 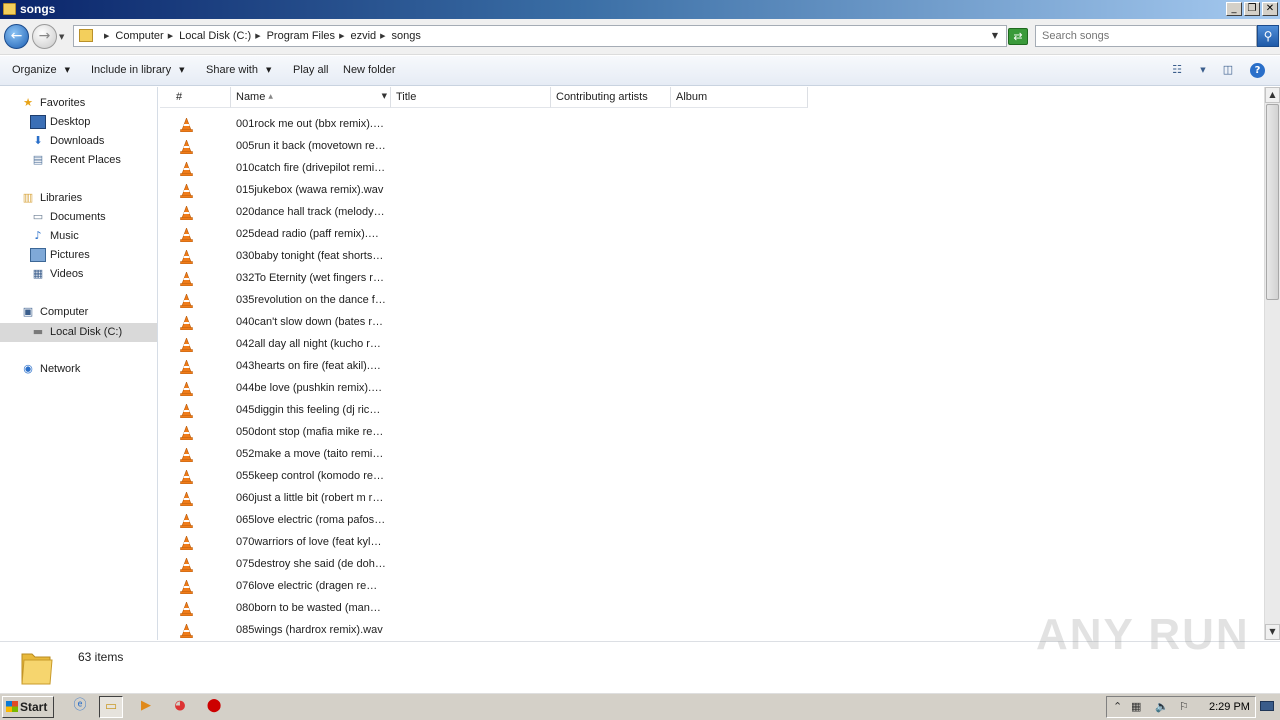 I want to click on file-name: 076love electric (dragen remix).wav, so click(x=311, y=586).